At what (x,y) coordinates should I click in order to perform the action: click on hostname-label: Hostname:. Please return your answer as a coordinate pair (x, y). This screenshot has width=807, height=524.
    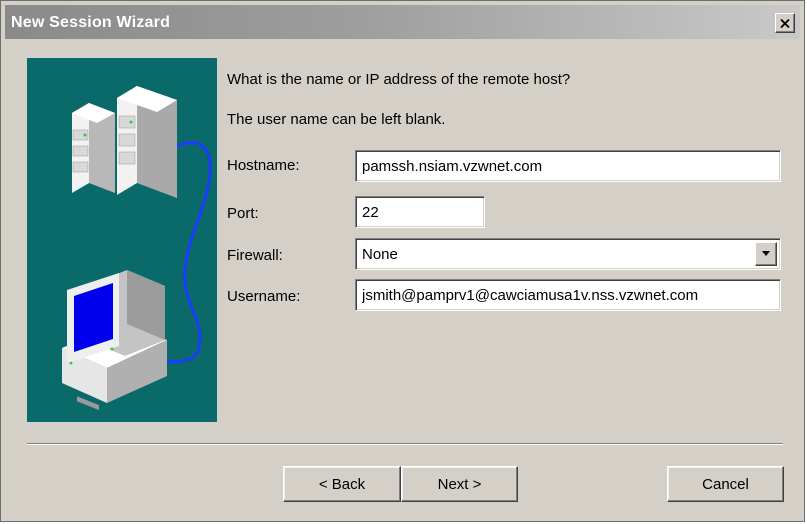
    Looking at the image, I should click on (263, 165).